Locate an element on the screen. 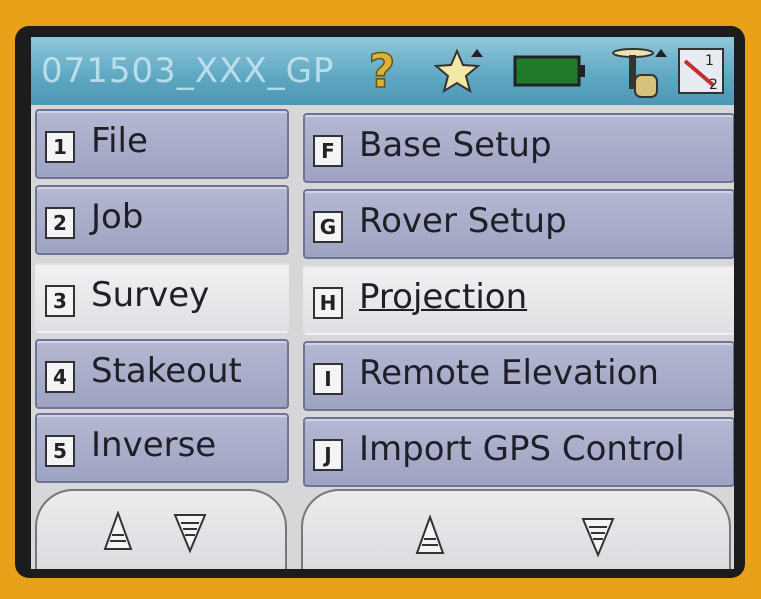  menu-file-label: File is located at coordinates (119, 141).